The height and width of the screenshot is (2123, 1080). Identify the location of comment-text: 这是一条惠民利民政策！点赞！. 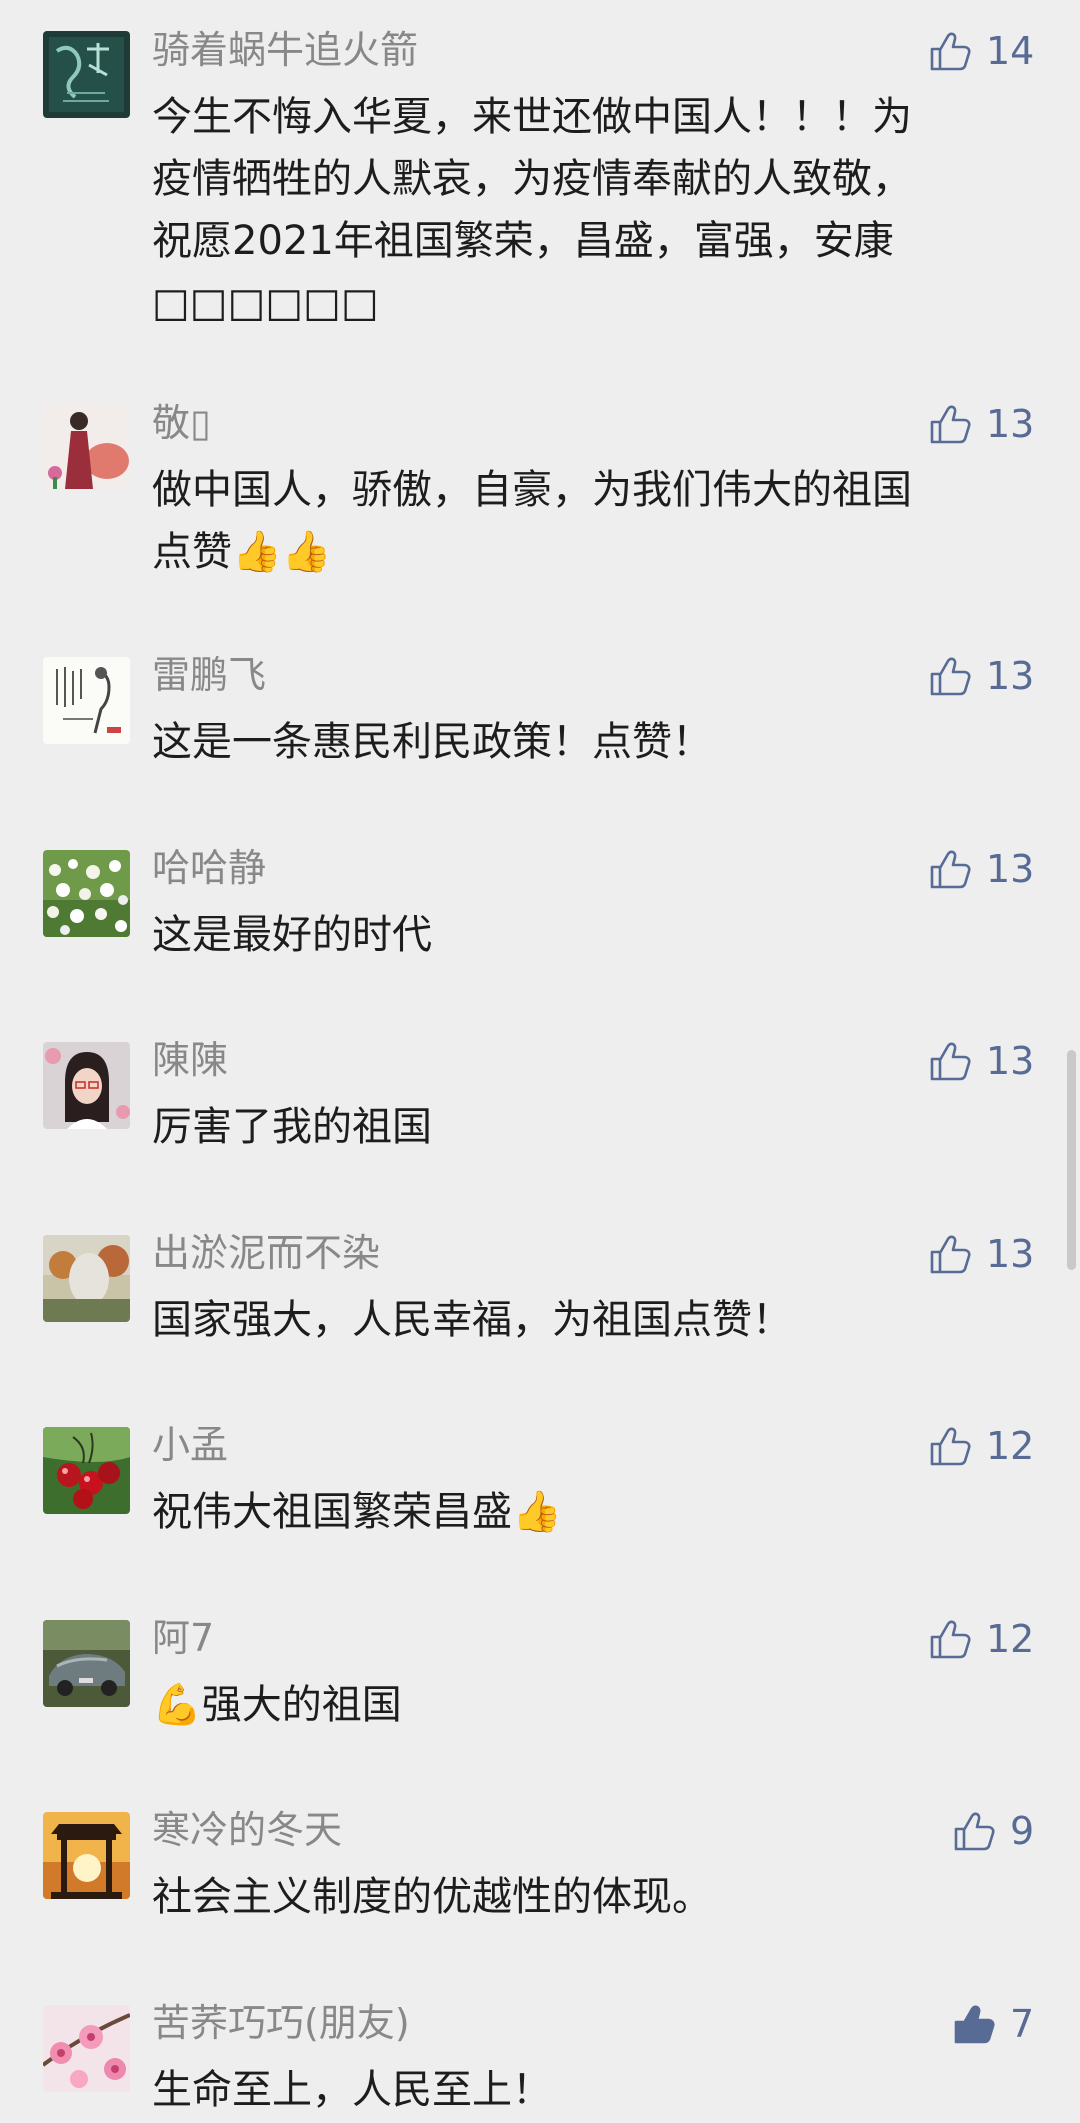
(432, 742).